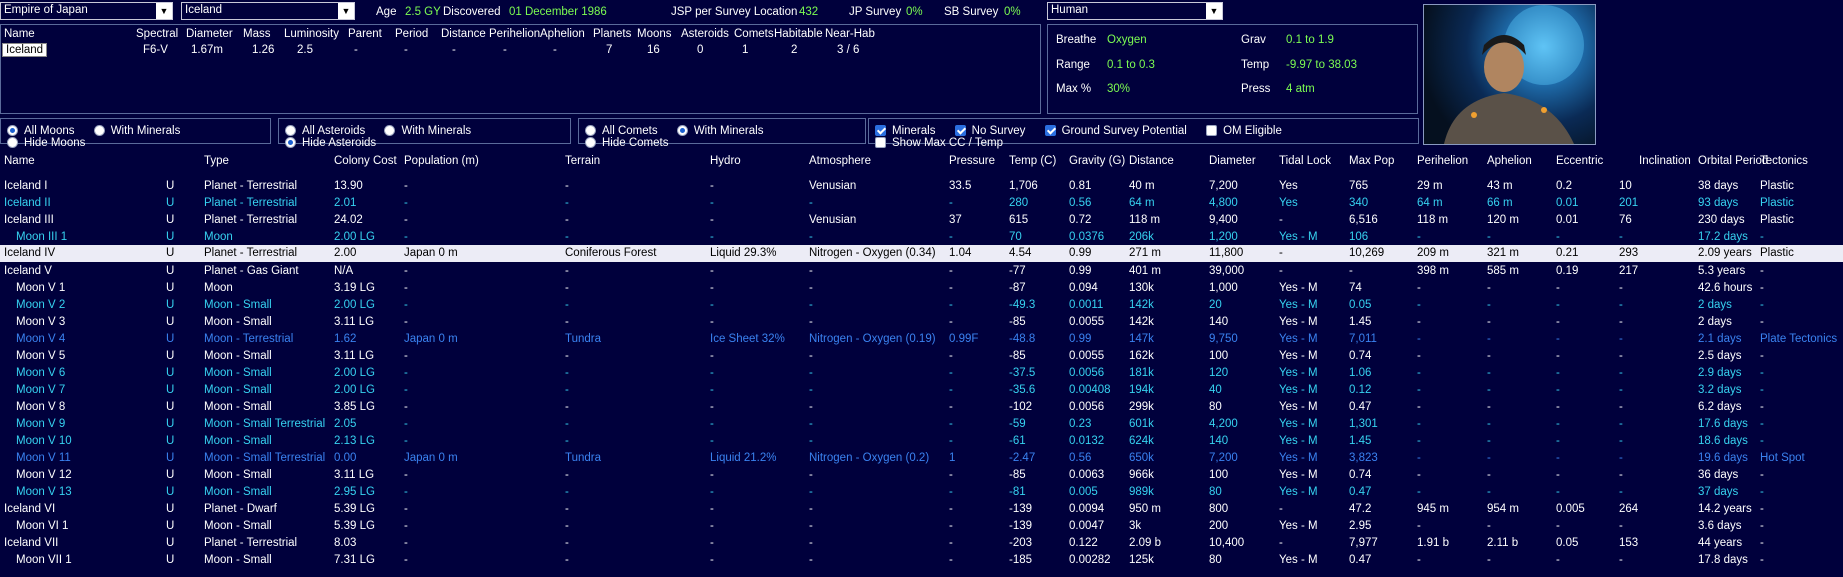 The width and height of the screenshot is (1843, 577). What do you see at coordinates (1784, 161) in the screenshot?
I see `col-header-tectonics: Tectonics` at bounding box center [1784, 161].